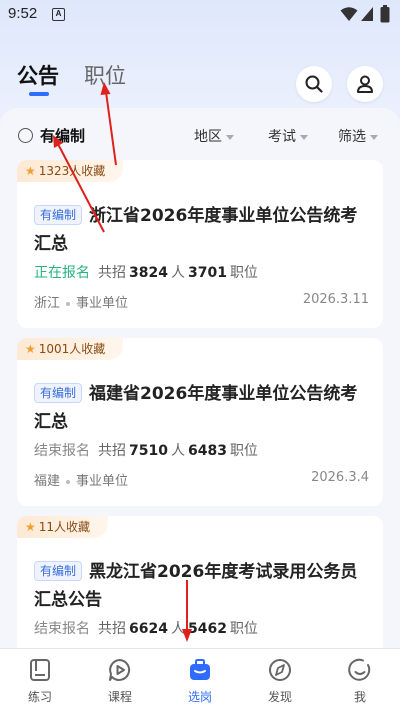 This screenshot has width=400, height=710. I want to click on tab-notice-label: 公告, so click(38, 76).